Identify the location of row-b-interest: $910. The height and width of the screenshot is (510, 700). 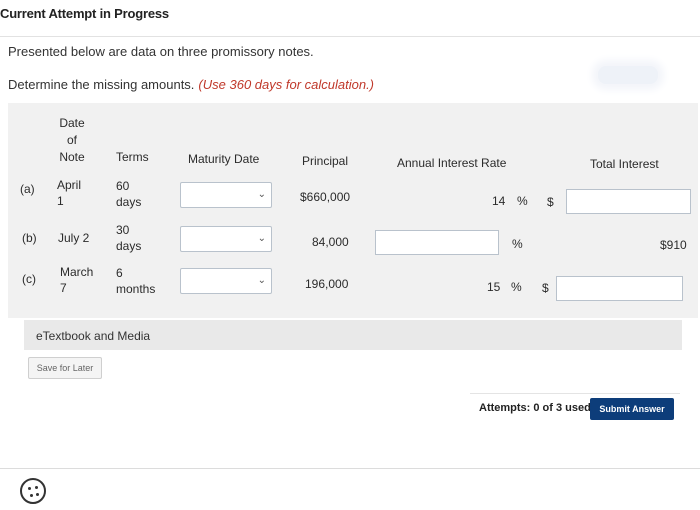
(673, 245).